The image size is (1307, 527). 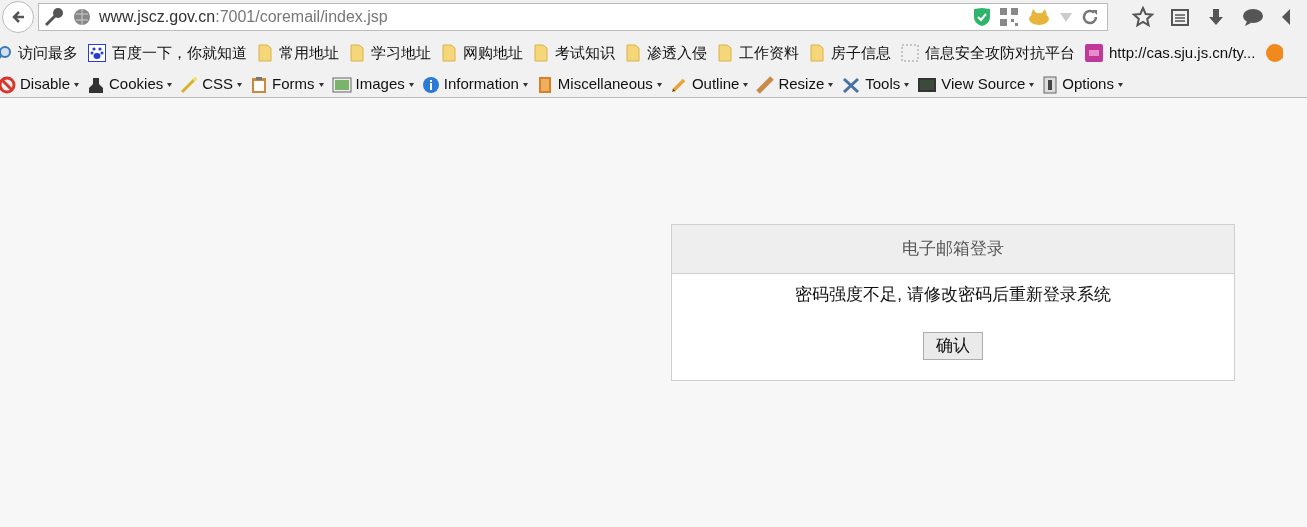 I want to click on arrow-icon, so click(x=1285, y=17).